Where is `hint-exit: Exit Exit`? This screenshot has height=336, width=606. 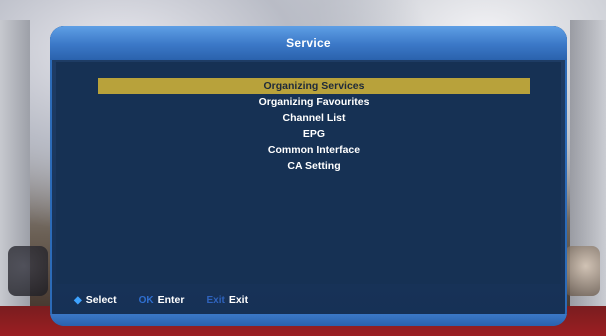 hint-exit: Exit Exit is located at coordinates (227, 300).